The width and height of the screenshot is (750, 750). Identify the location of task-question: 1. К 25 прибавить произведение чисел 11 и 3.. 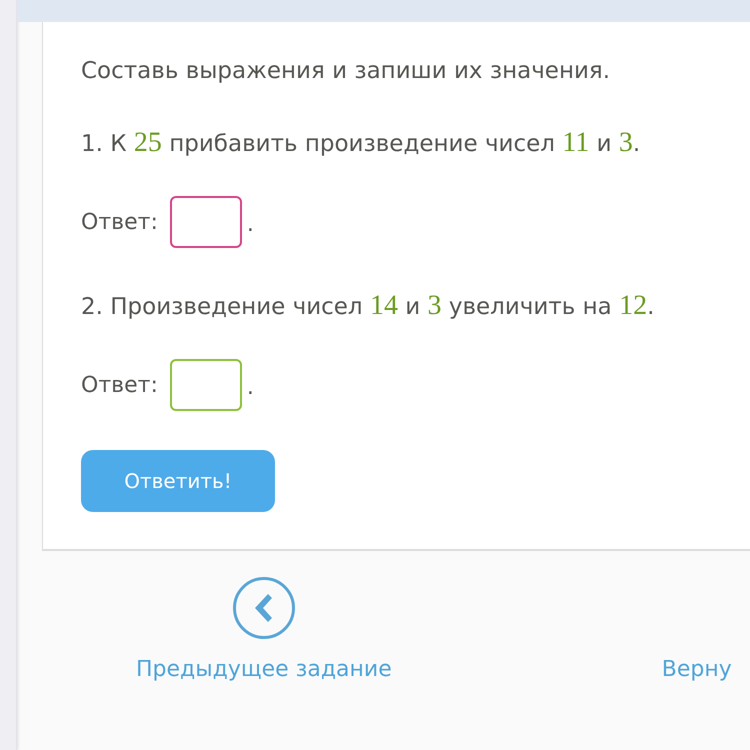
(361, 143).